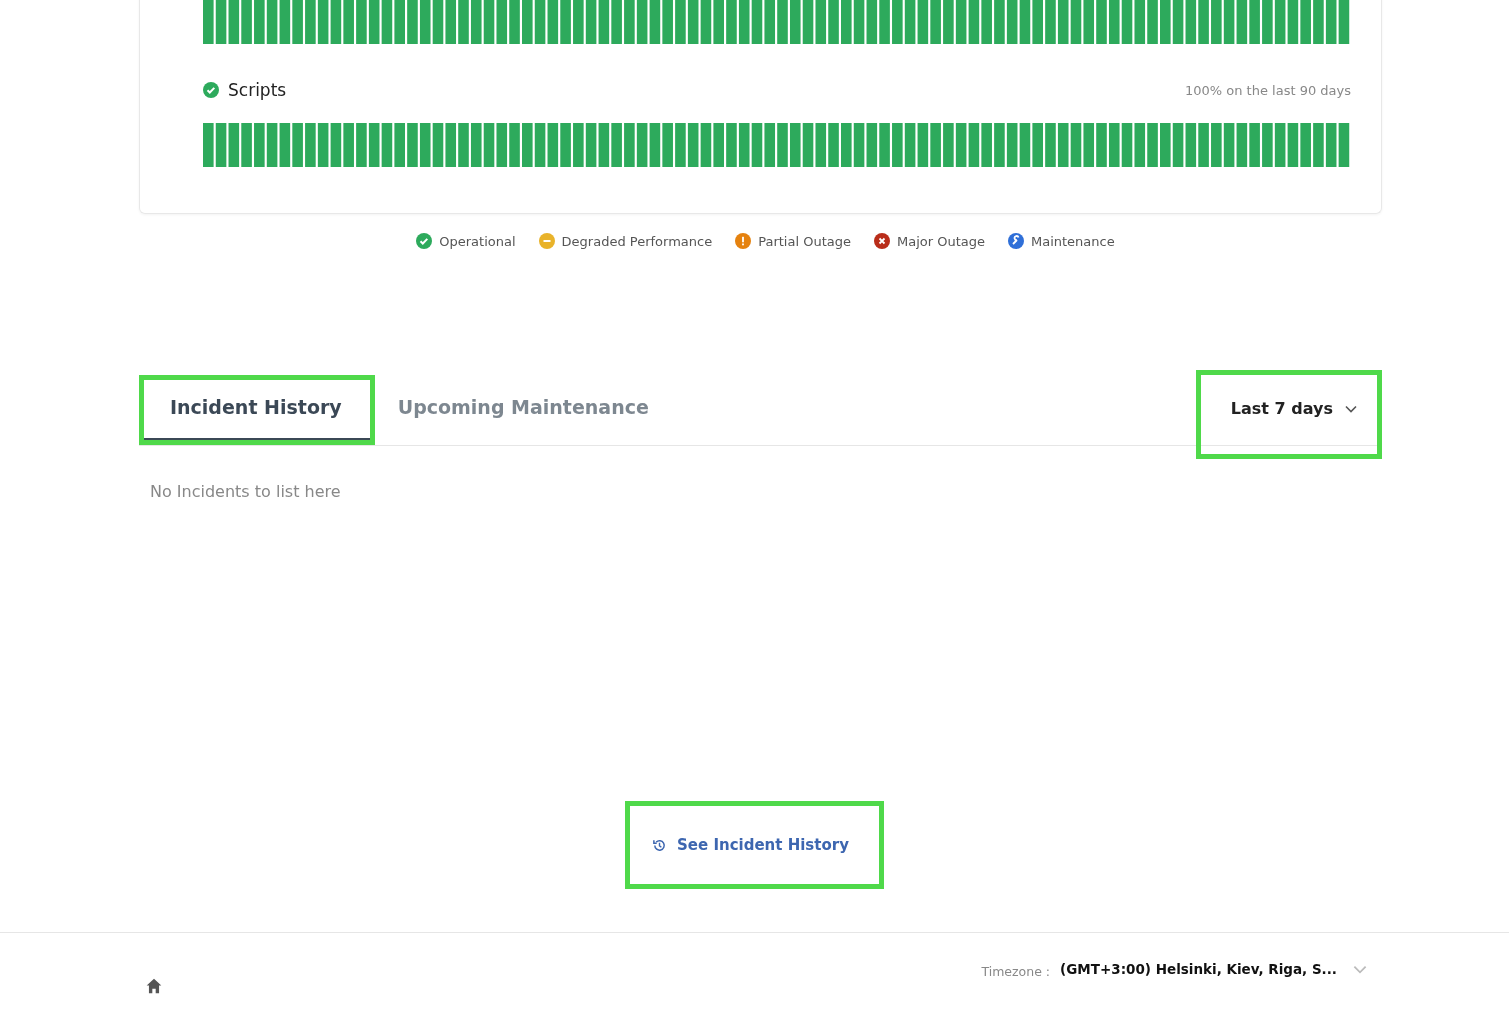  Describe the element at coordinates (477, 241) in the screenshot. I see `legend-label: Operational` at that location.